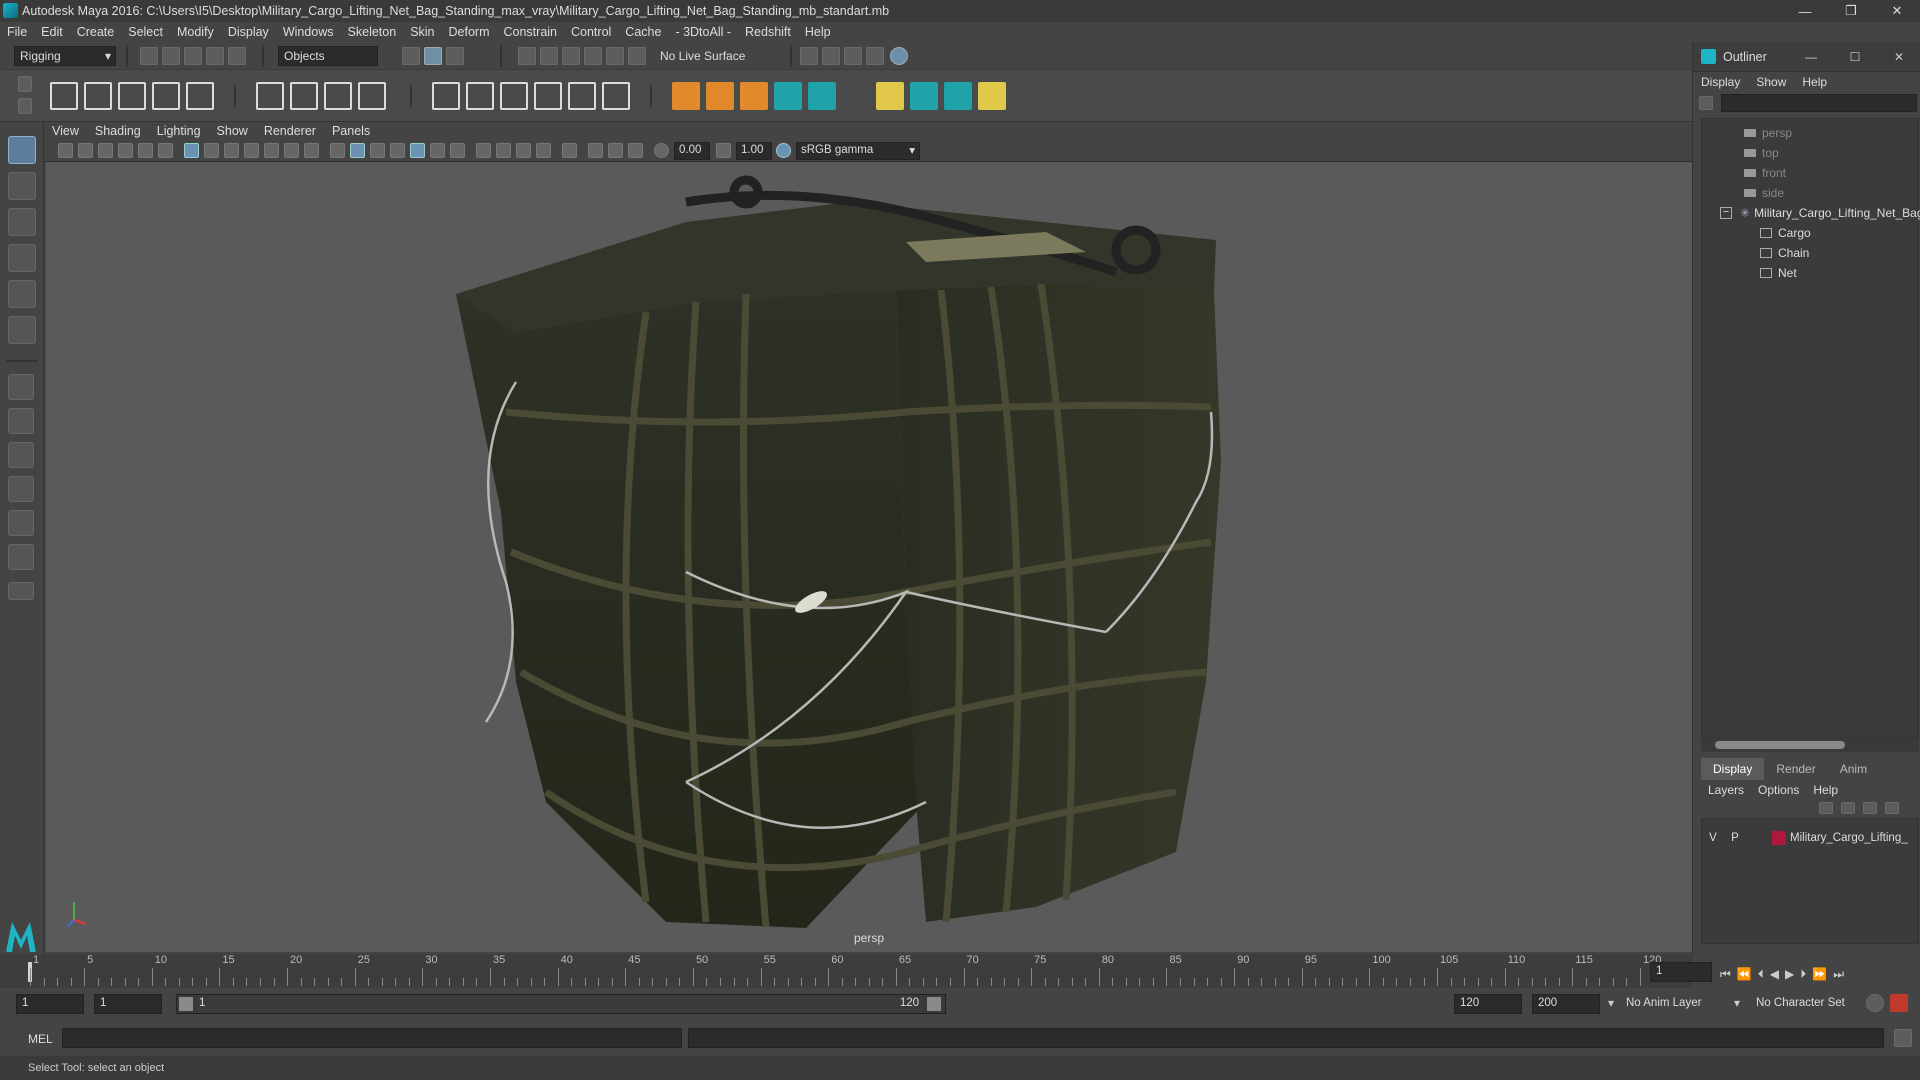  What do you see at coordinates (337, 150) in the screenshot?
I see `wireframe-icon` at bounding box center [337, 150].